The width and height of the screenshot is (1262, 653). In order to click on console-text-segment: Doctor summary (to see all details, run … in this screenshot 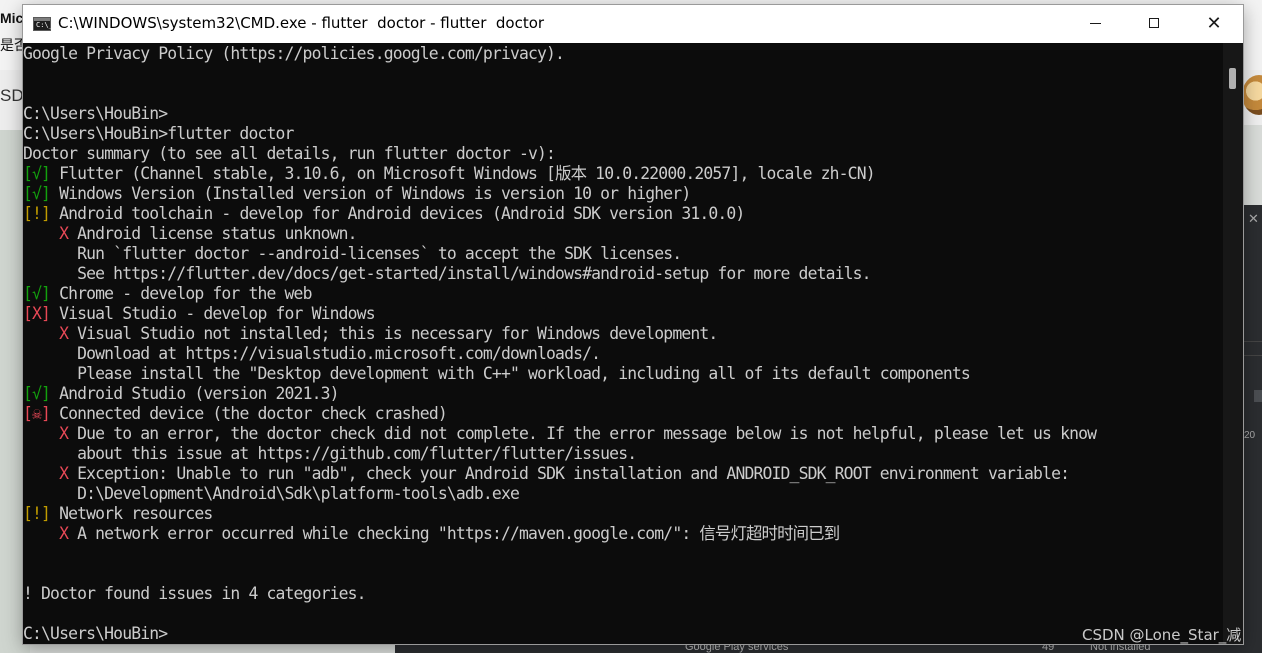, I will do `click(289, 153)`.